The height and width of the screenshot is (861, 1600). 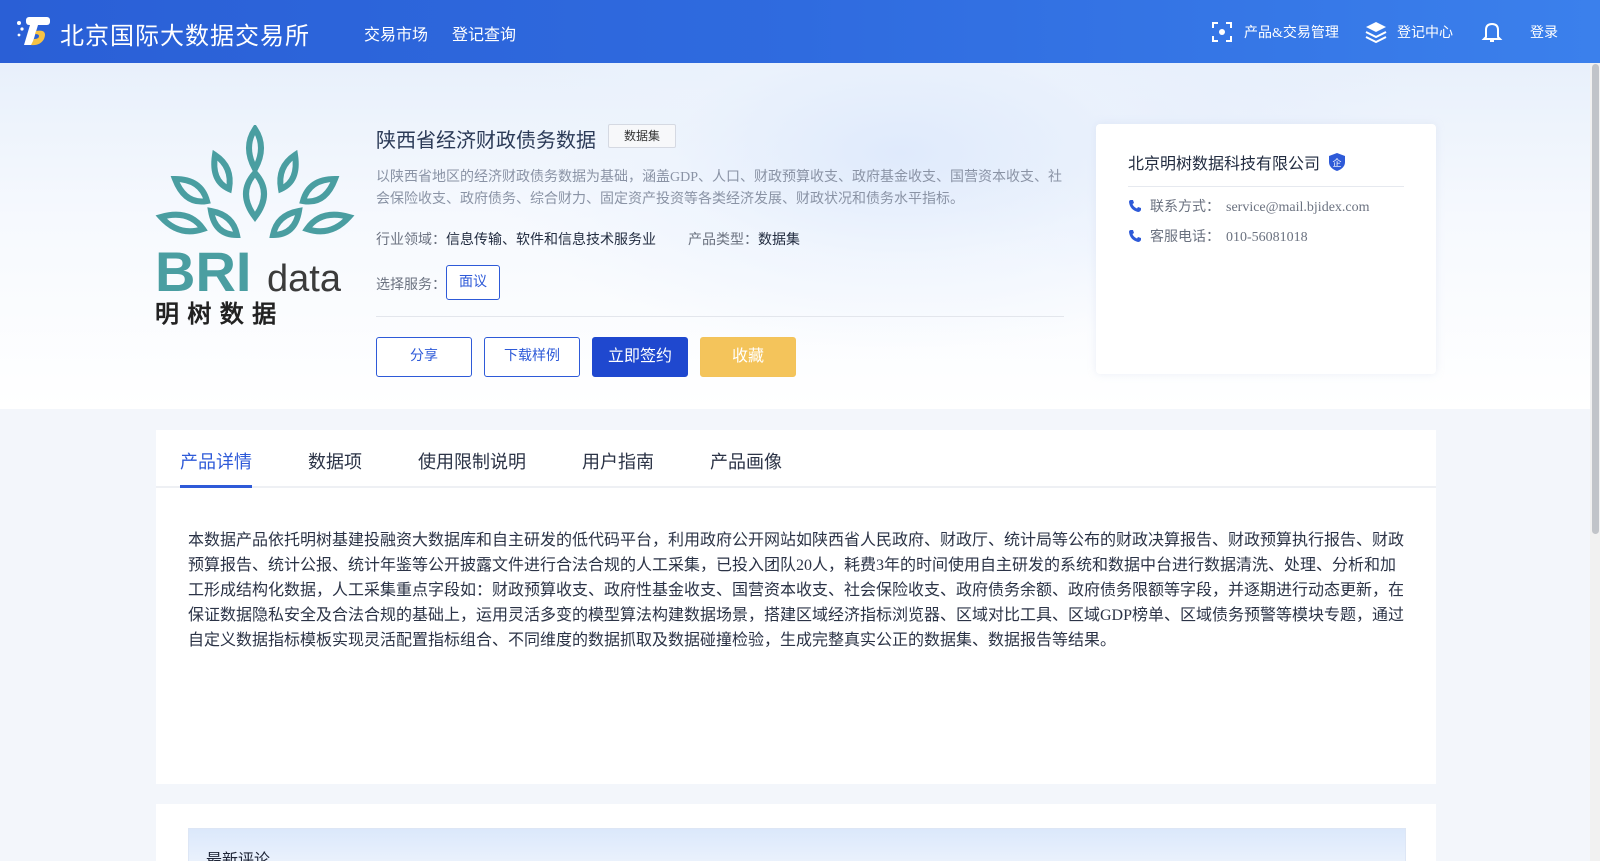 What do you see at coordinates (1425, 32) in the screenshot?
I see `nav-registry-center: 登记中心` at bounding box center [1425, 32].